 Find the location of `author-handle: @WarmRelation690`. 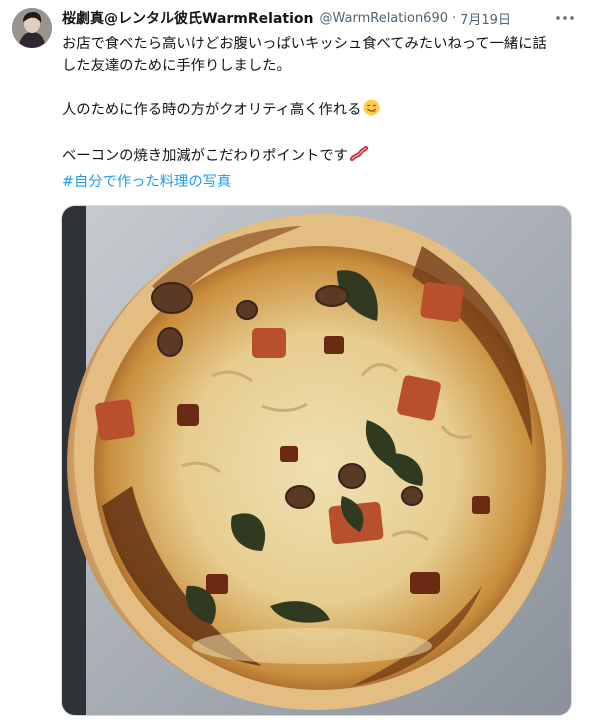

author-handle: @WarmRelation690 is located at coordinates (383, 18).